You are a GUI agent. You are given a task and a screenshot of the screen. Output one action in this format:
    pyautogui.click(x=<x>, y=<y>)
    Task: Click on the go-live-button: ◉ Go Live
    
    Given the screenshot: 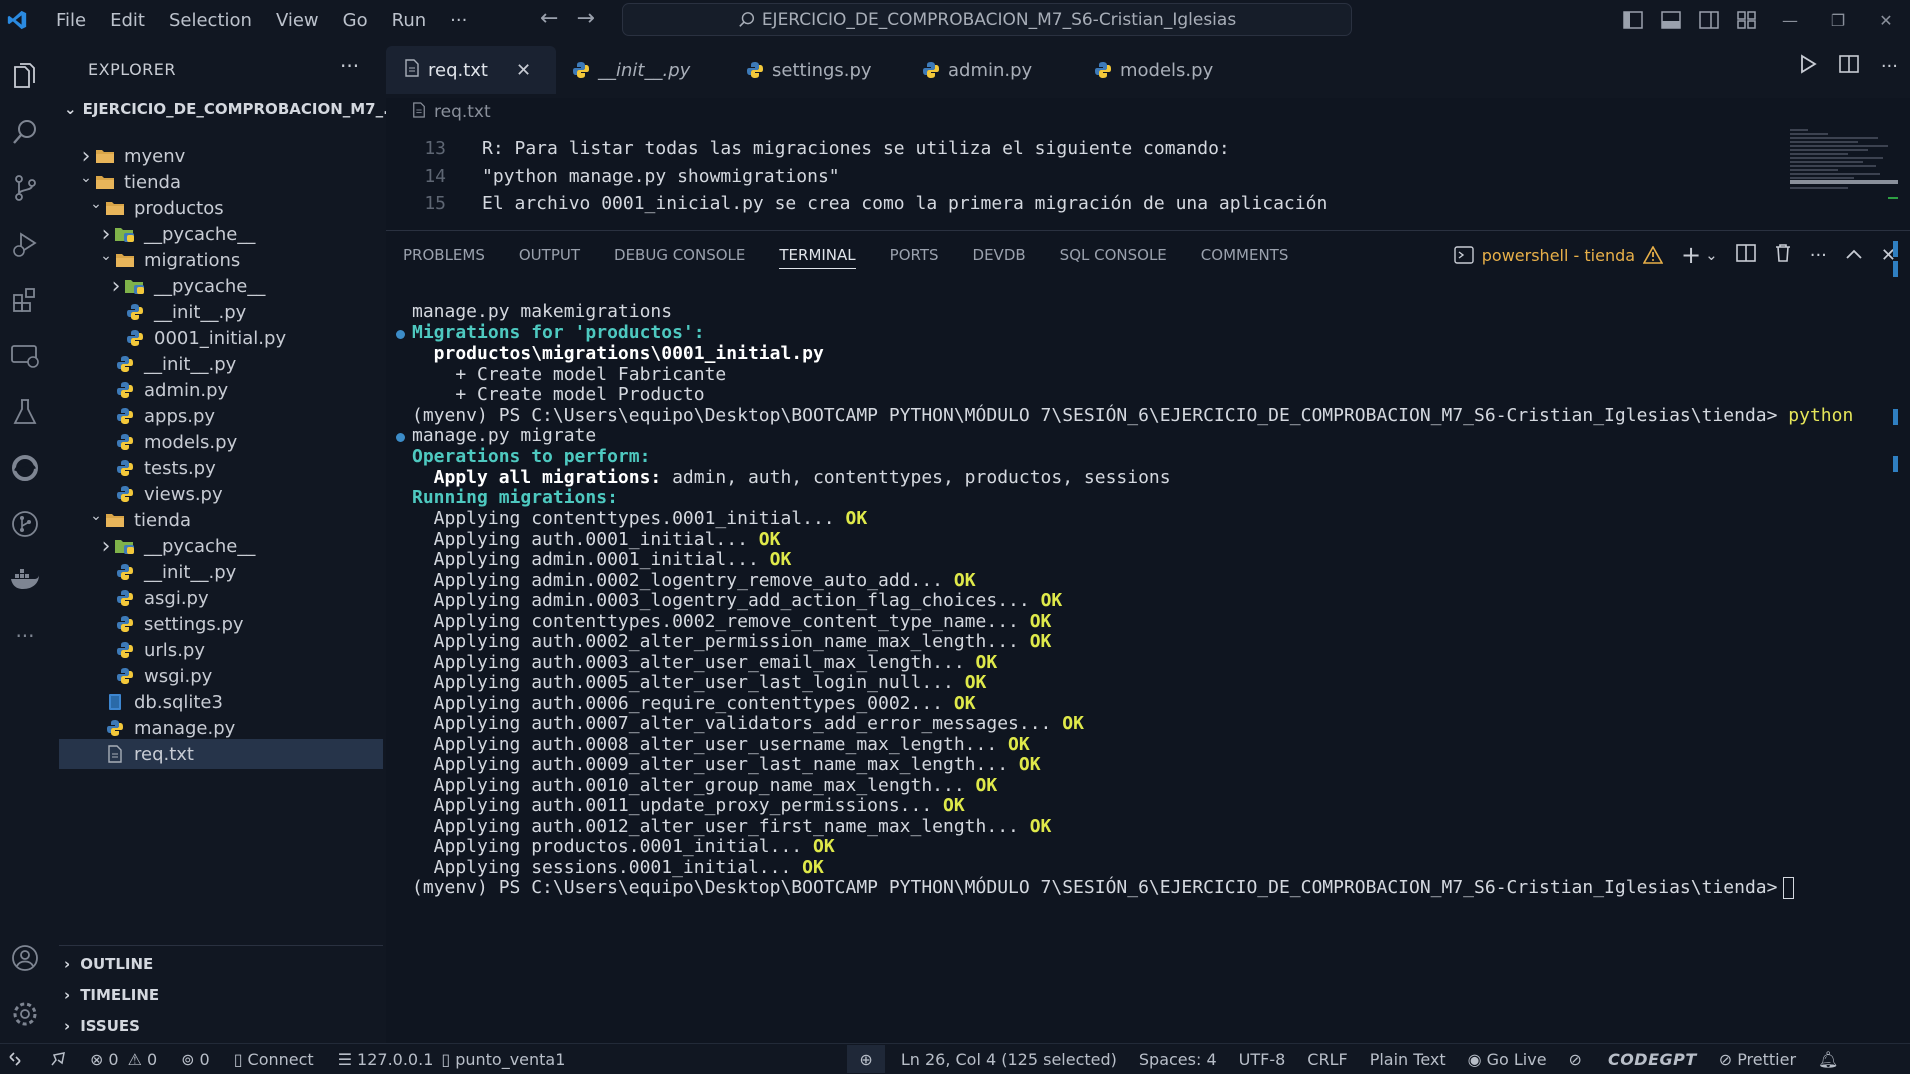 What is the action you would take?
    pyautogui.click(x=1507, y=1059)
    